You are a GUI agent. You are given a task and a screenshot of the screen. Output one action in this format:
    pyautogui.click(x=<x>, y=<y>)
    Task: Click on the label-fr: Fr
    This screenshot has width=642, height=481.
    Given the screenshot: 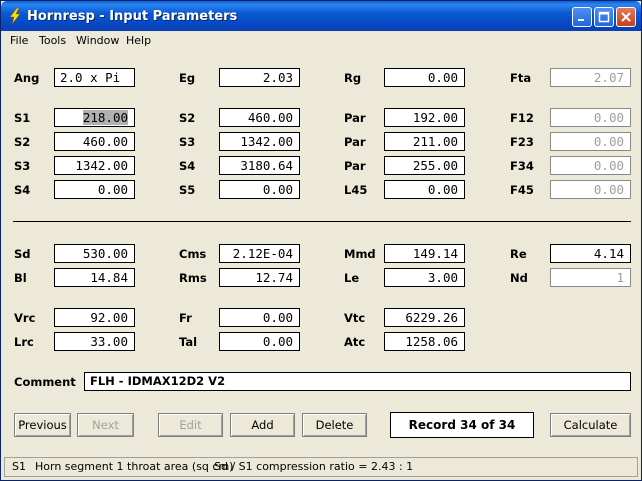 What is the action you would take?
    pyautogui.click(x=185, y=318)
    